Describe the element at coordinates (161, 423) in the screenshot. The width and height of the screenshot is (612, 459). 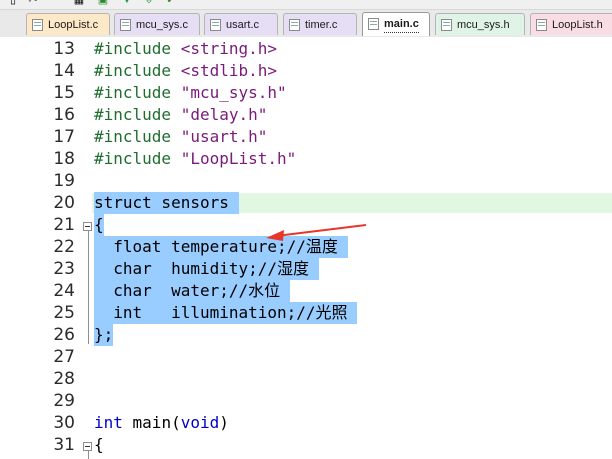
I see `code-text-main: int main(void)` at that location.